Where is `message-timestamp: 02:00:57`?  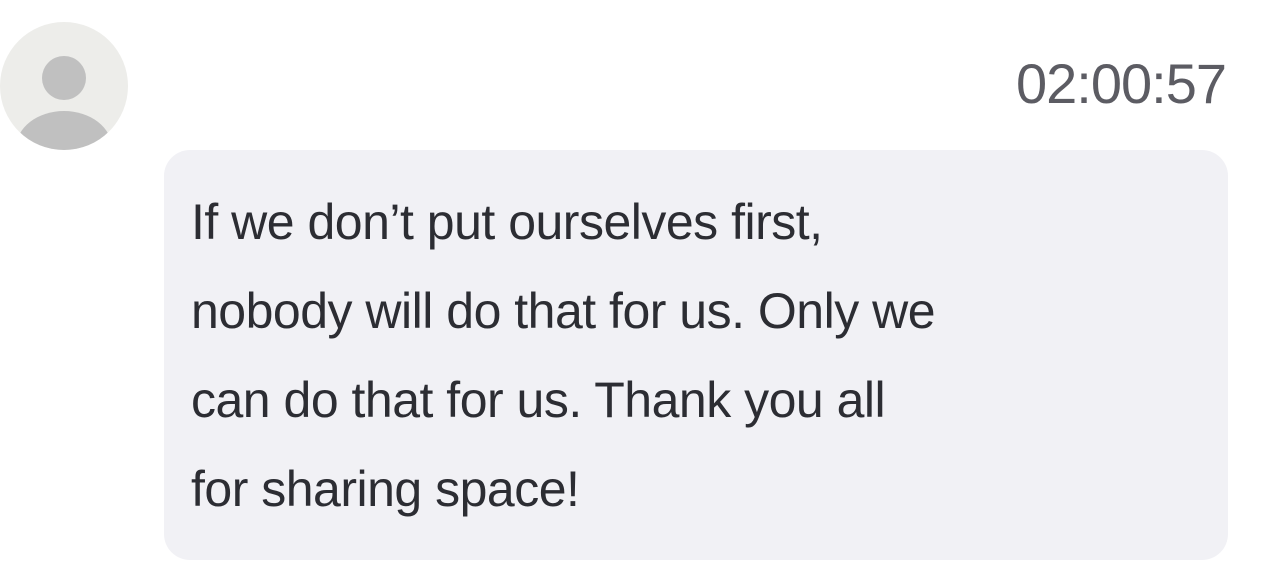 message-timestamp: 02:00:57 is located at coordinates (1121, 83).